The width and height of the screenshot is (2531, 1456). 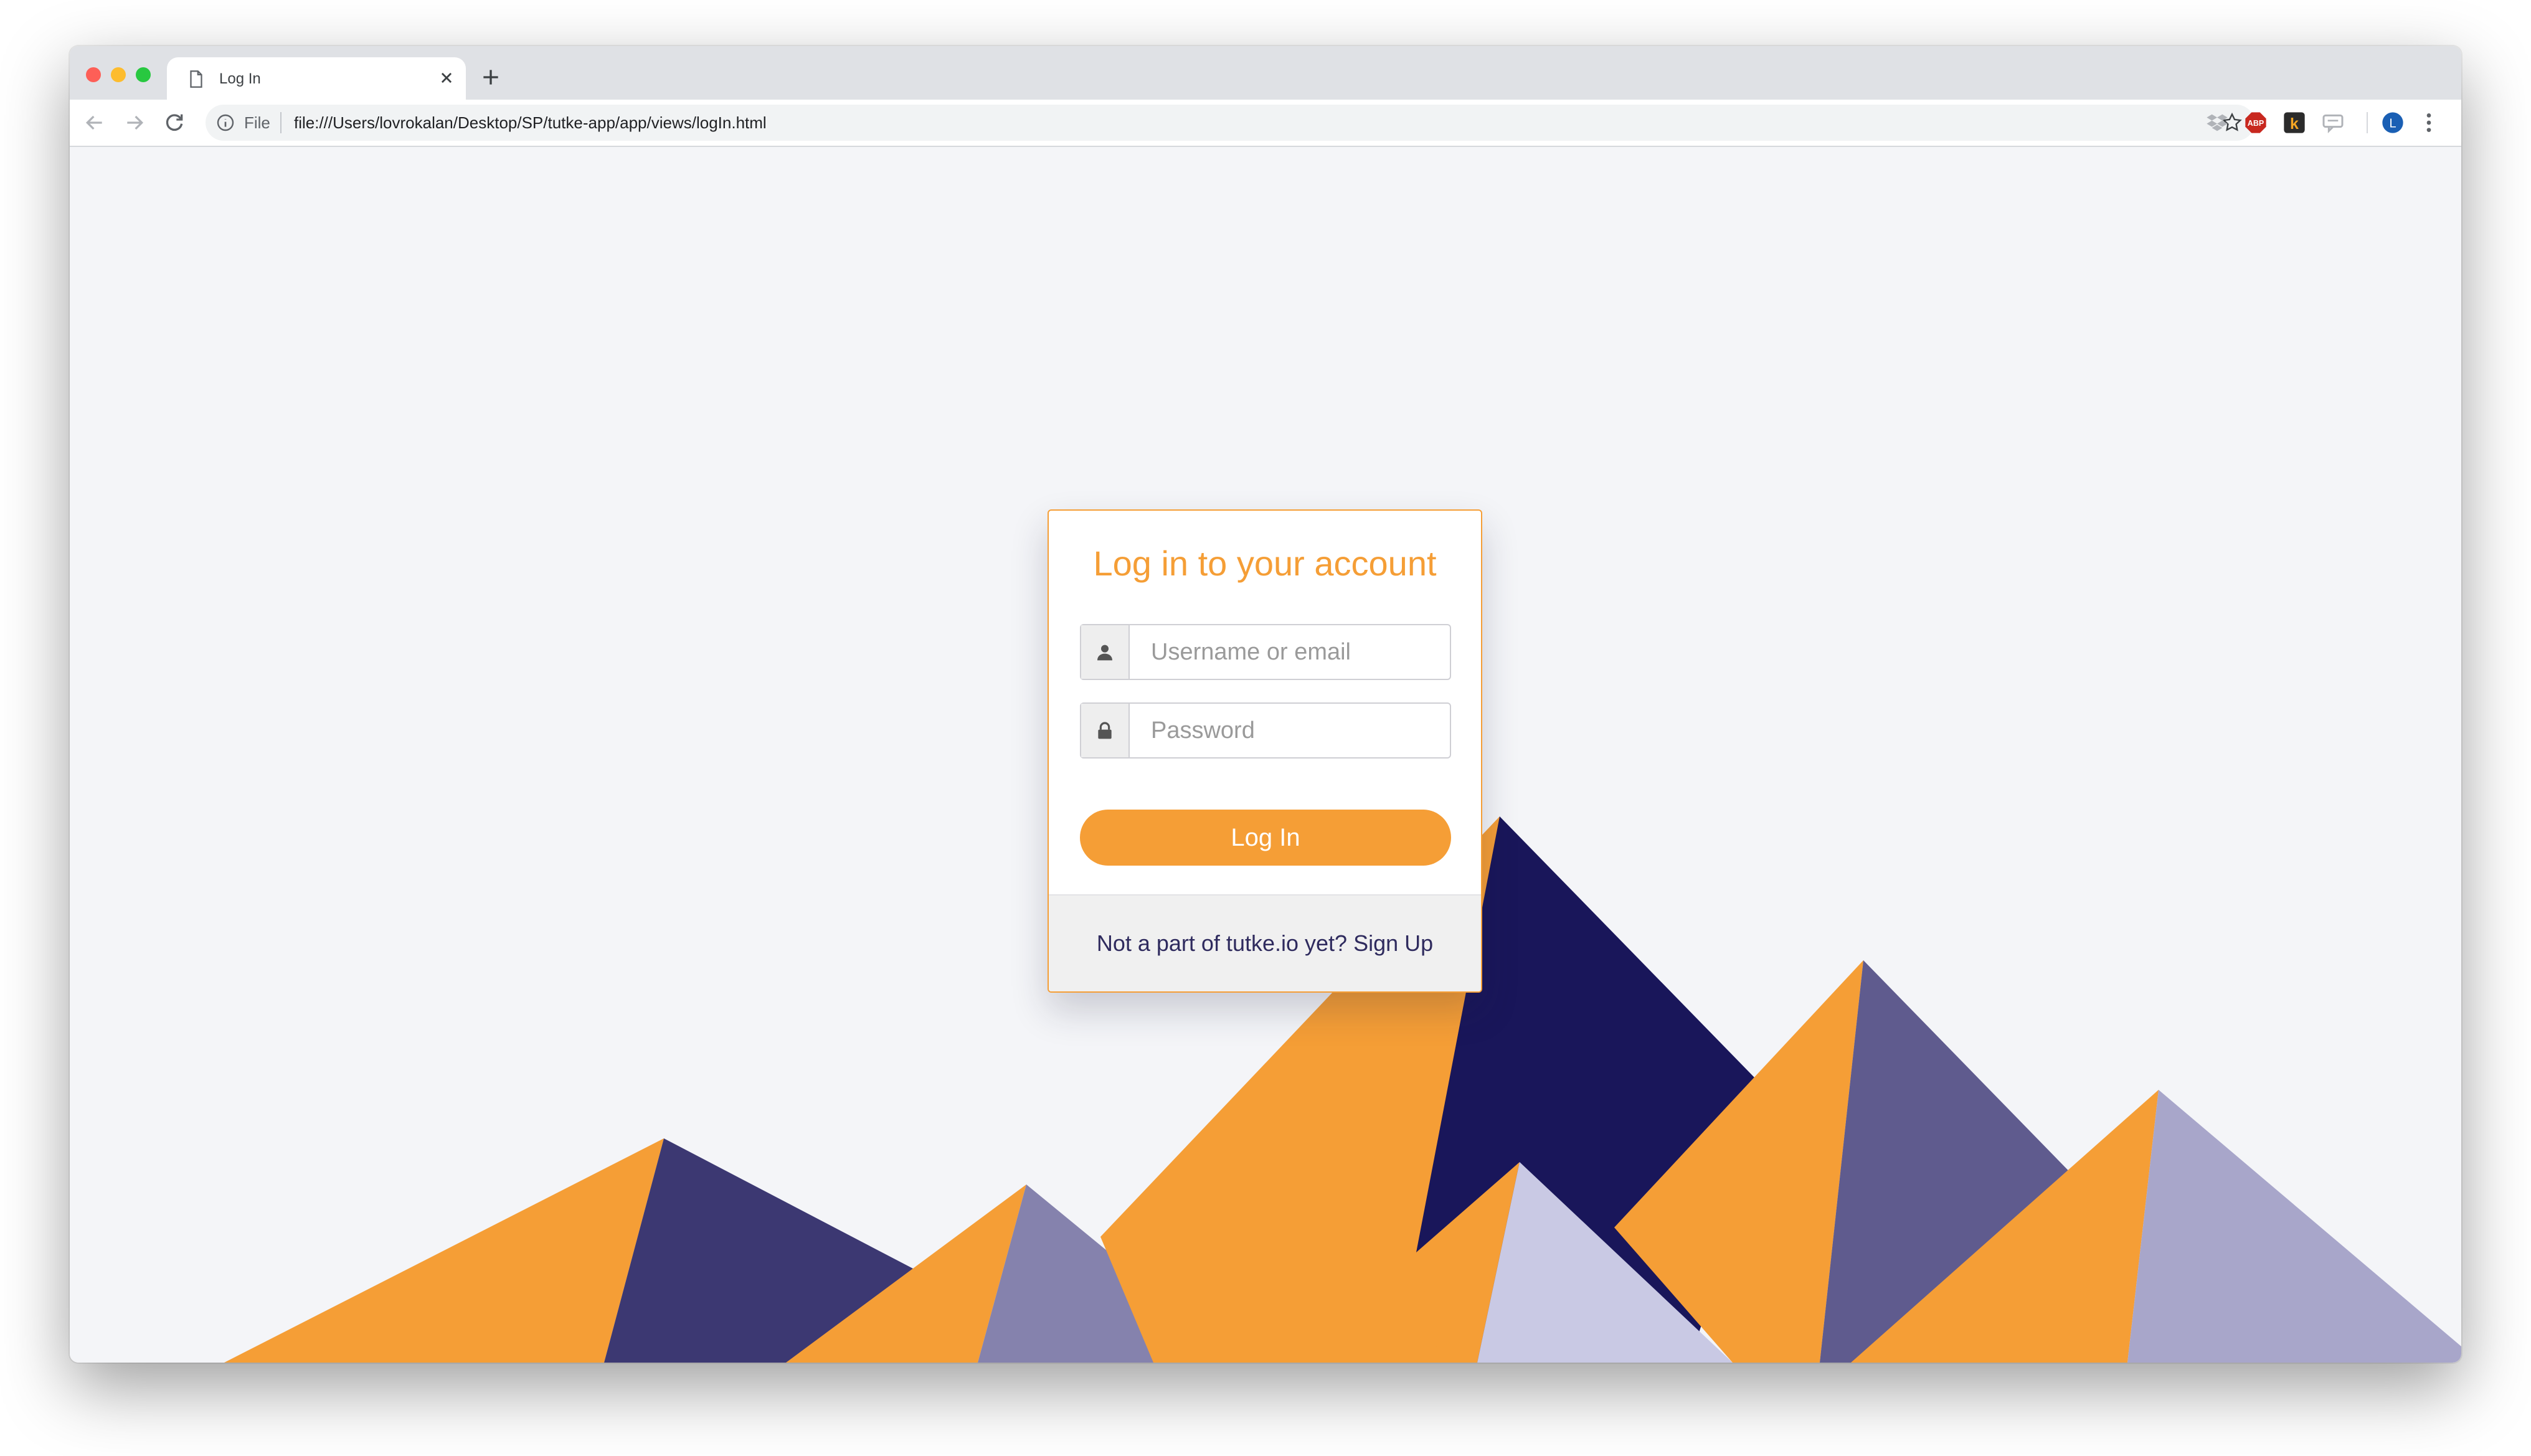 What do you see at coordinates (196, 79) in the screenshot?
I see `page-icon` at bounding box center [196, 79].